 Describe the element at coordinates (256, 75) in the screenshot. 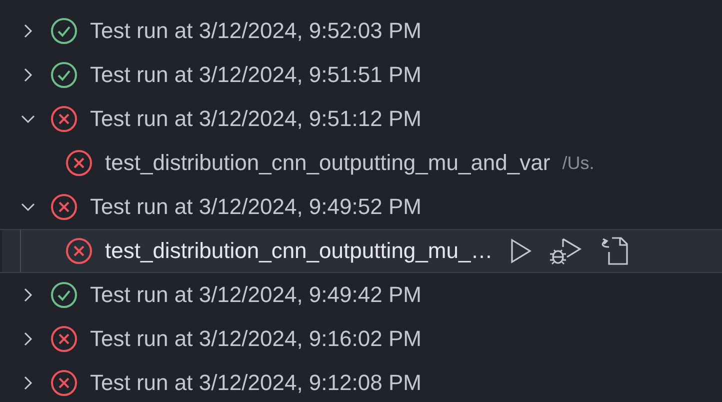

I see `test-run-label: Test run at 3/12/2024, 9:51:51 PM` at that location.